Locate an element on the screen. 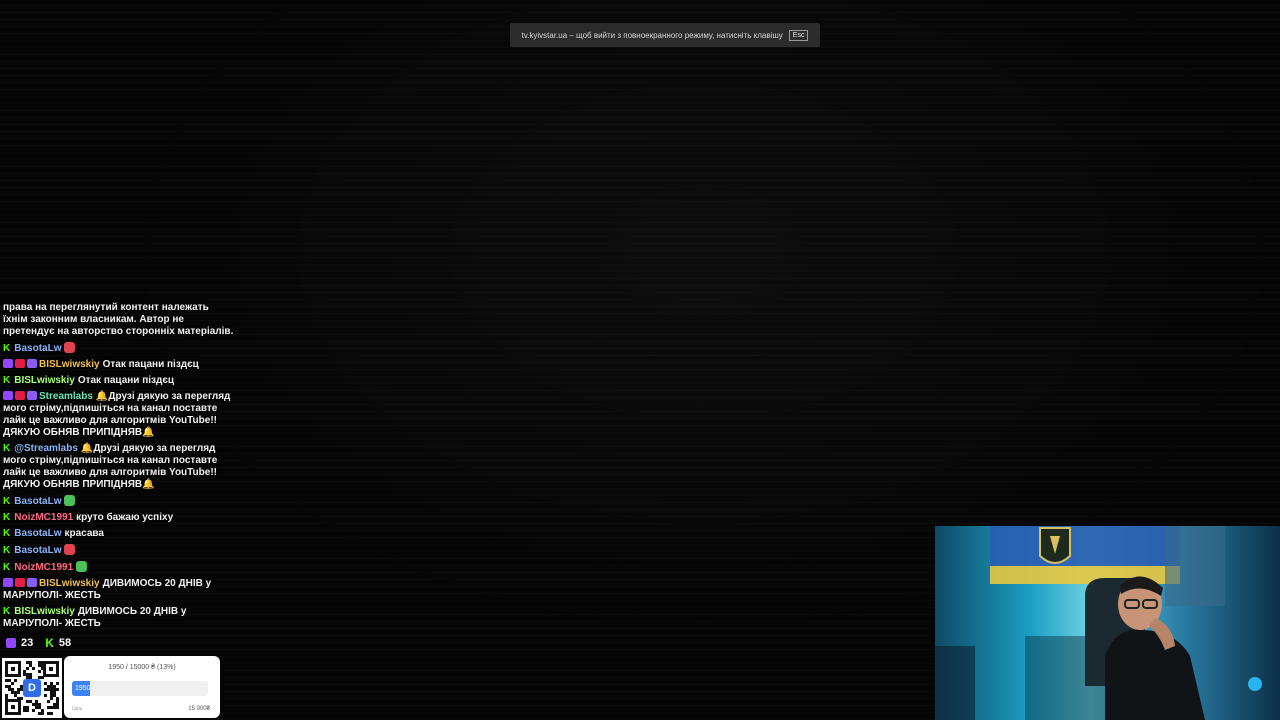 This screenshot has height=720, width=1280. chat-username: @Streamlabs is located at coordinates (46, 448).